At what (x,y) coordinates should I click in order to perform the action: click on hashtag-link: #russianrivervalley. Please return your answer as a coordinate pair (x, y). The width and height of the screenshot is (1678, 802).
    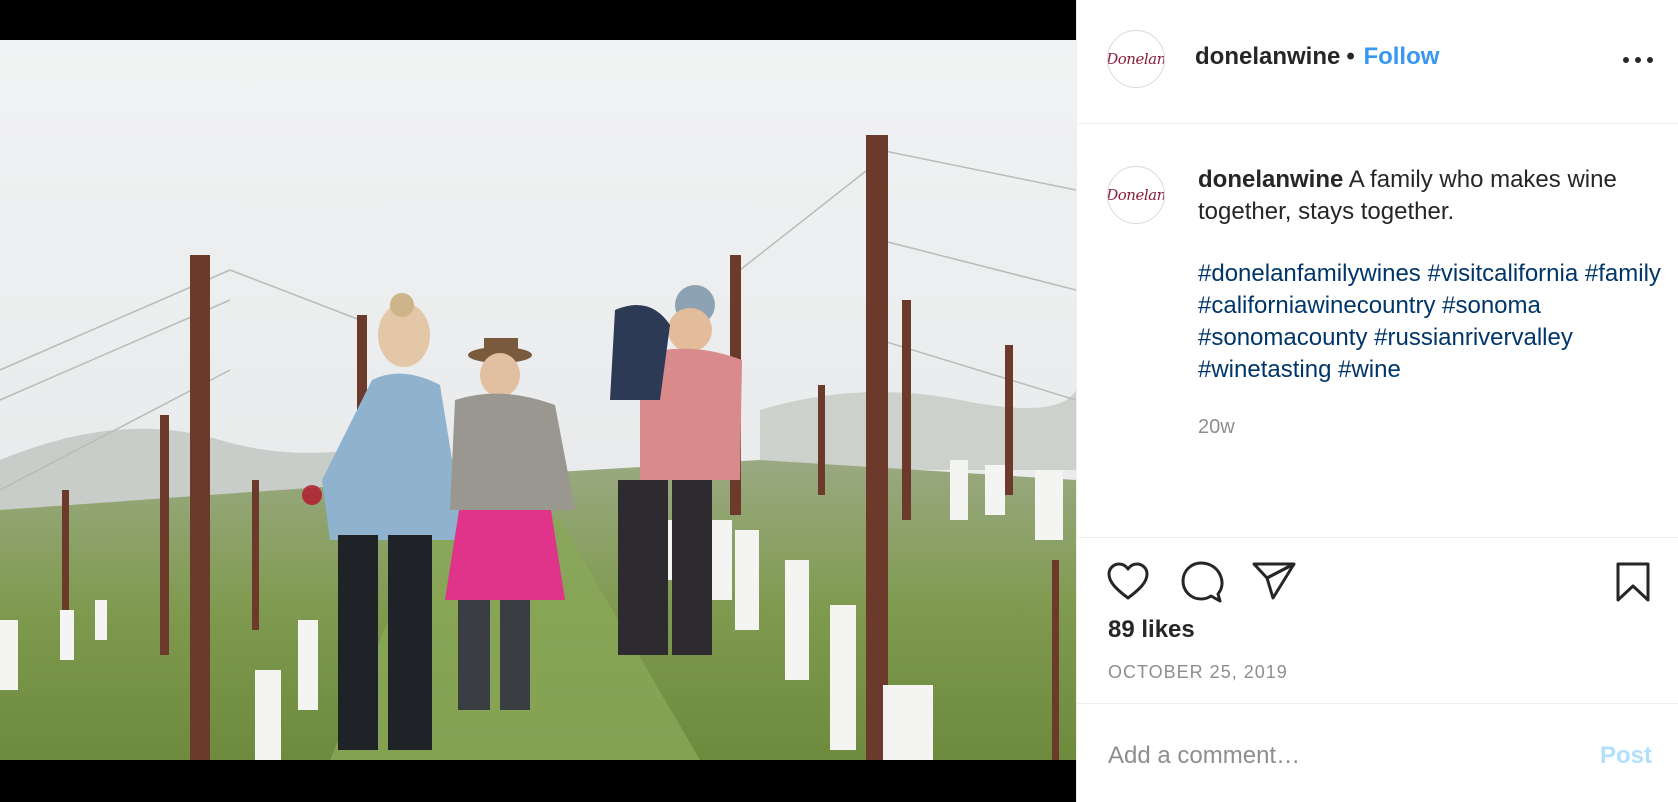
    Looking at the image, I should click on (1473, 337).